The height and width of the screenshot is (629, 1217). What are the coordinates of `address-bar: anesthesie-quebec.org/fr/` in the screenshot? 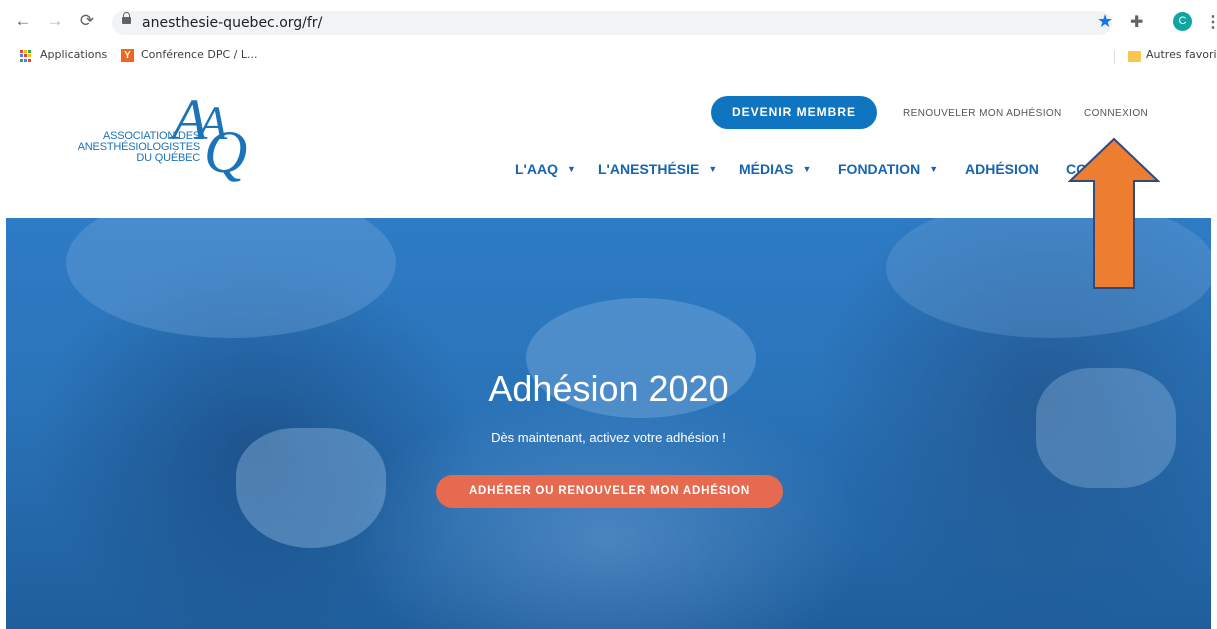 It's located at (612, 23).